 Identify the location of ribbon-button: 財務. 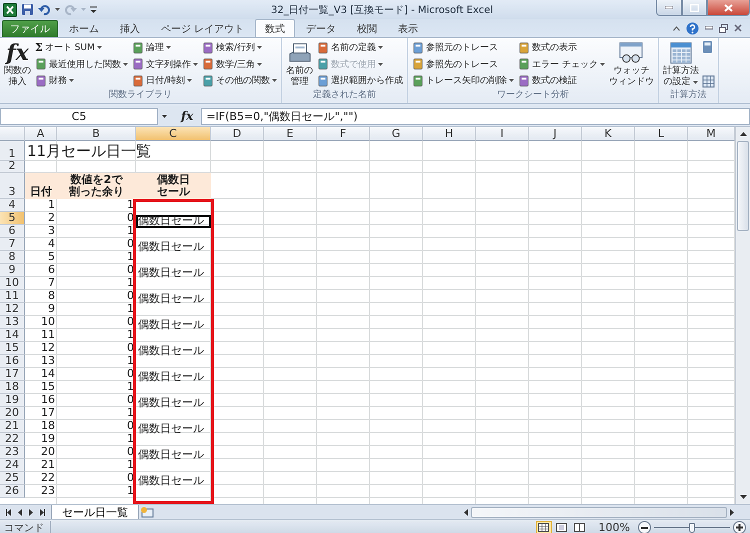
(81, 80).